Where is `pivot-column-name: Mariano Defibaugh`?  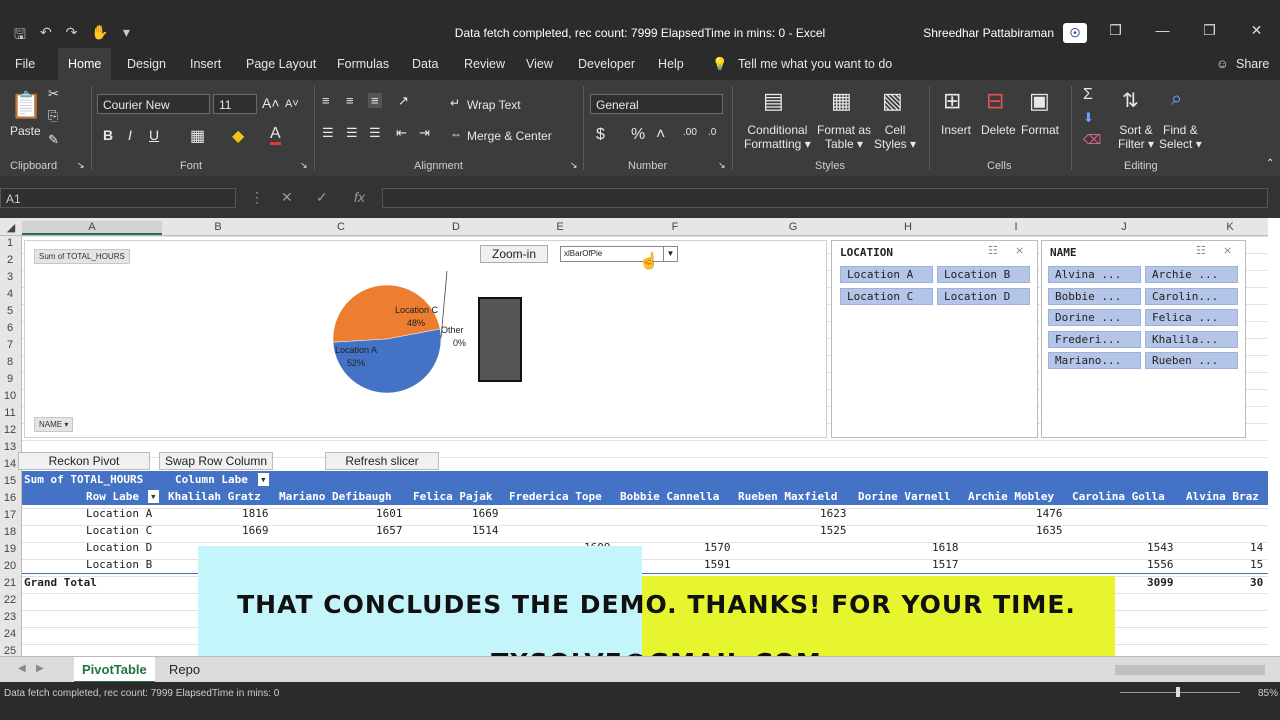
pivot-column-name: Mariano Defibaugh is located at coordinates (335, 496).